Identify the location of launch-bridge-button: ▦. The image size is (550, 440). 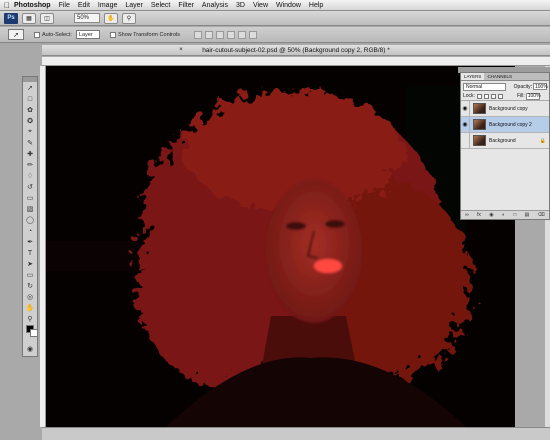
(29, 18).